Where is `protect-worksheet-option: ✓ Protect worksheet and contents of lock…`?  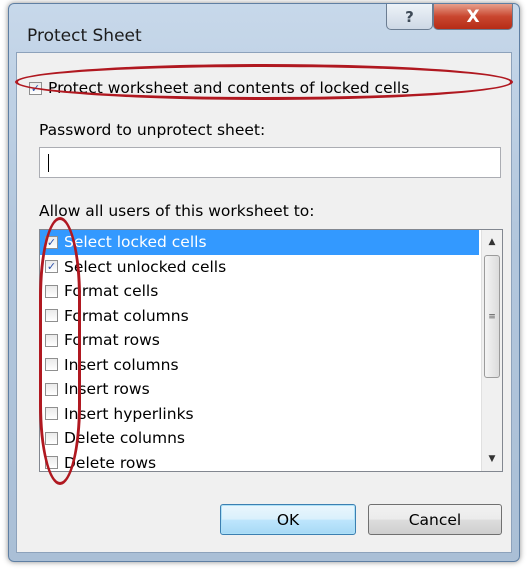
protect-worksheet-option: ✓ Protect worksheet and contents of lock… is located at coordinates (219, 88).